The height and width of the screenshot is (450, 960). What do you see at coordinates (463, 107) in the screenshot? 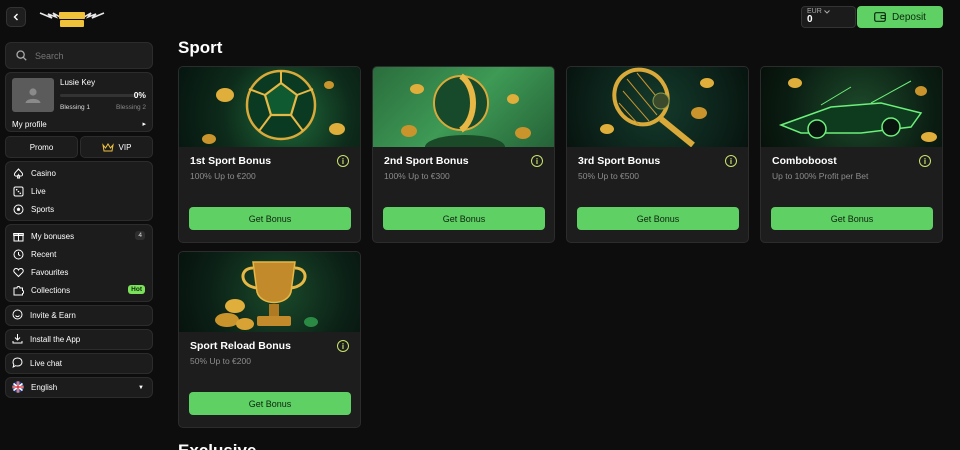
I see `rugby-ball-image` at bounding box center [463, 107].